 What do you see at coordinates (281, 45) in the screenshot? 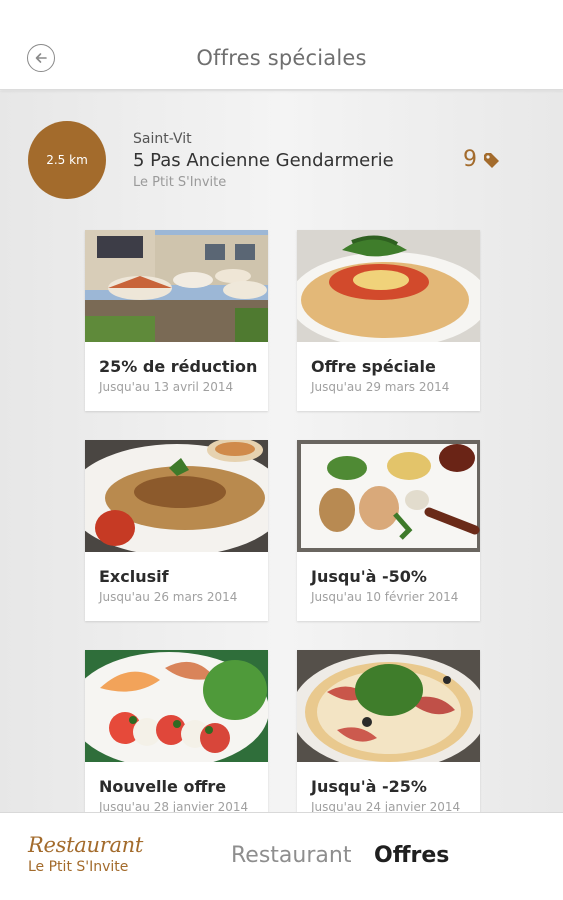
I see `app-header: Offres spéciales` at bounding box center [281, 45].